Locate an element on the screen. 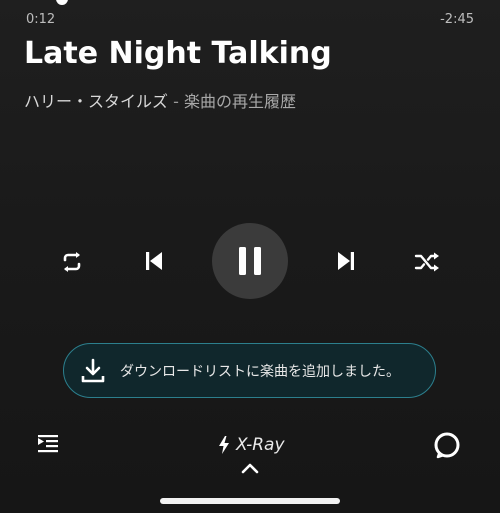 This screenshot has width=500, height=513. track-subtitle: ハリー・スタイルズ - 楽曲の再生履歴 is located at coordinates (160, 100).